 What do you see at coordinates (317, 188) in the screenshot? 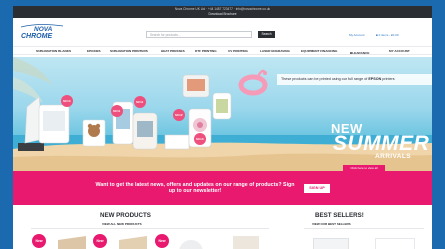
I see `sign-up-button: SIGN UP` at bounding box center [317, 188].